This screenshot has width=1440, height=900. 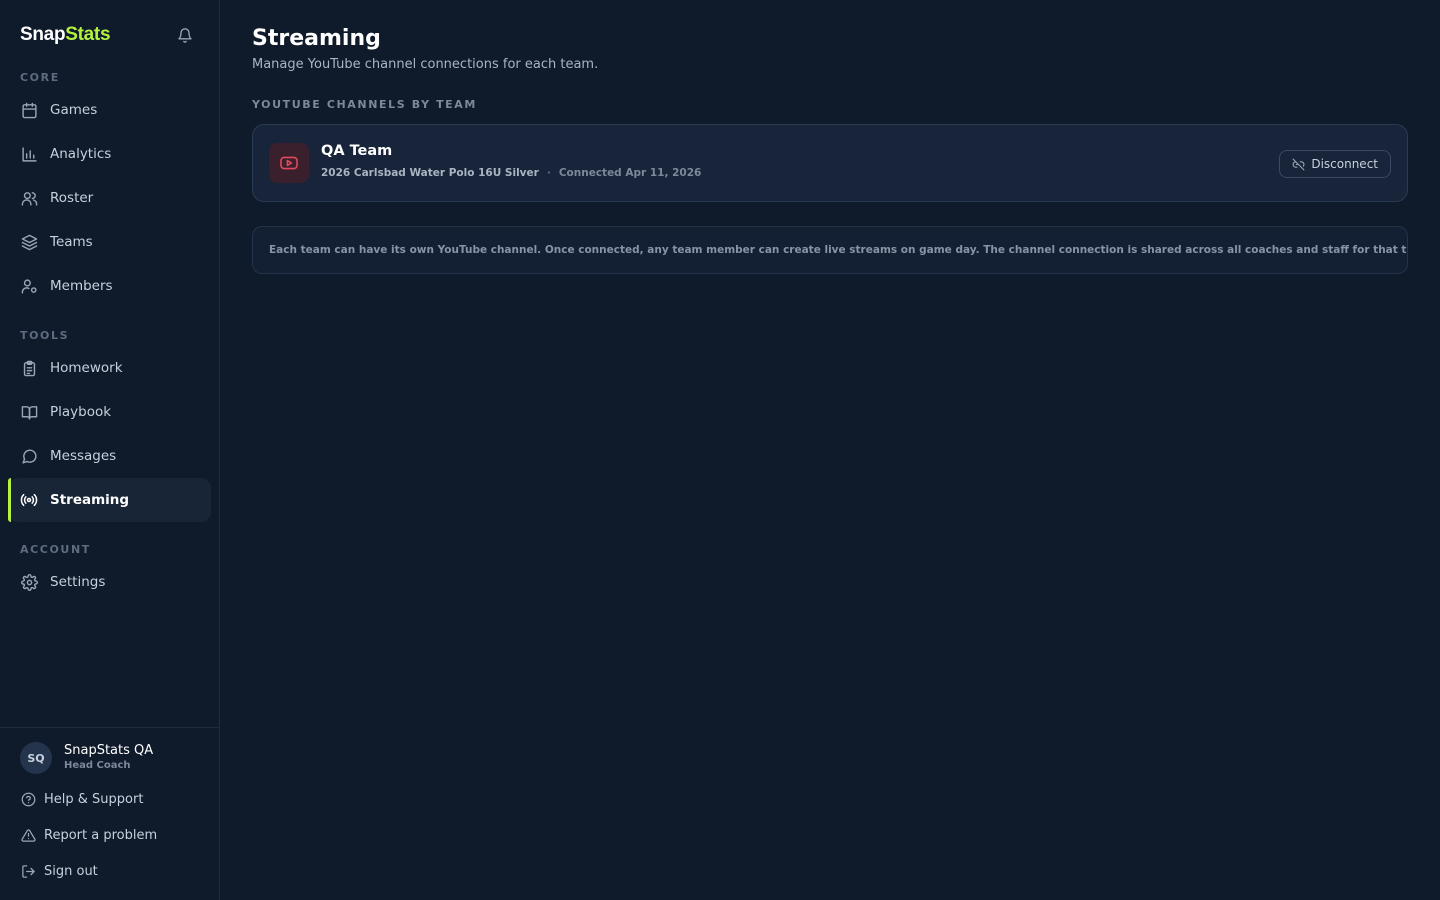 I want to click on sidebar-item-analytics: Analytics, so click(x=109, y=154).